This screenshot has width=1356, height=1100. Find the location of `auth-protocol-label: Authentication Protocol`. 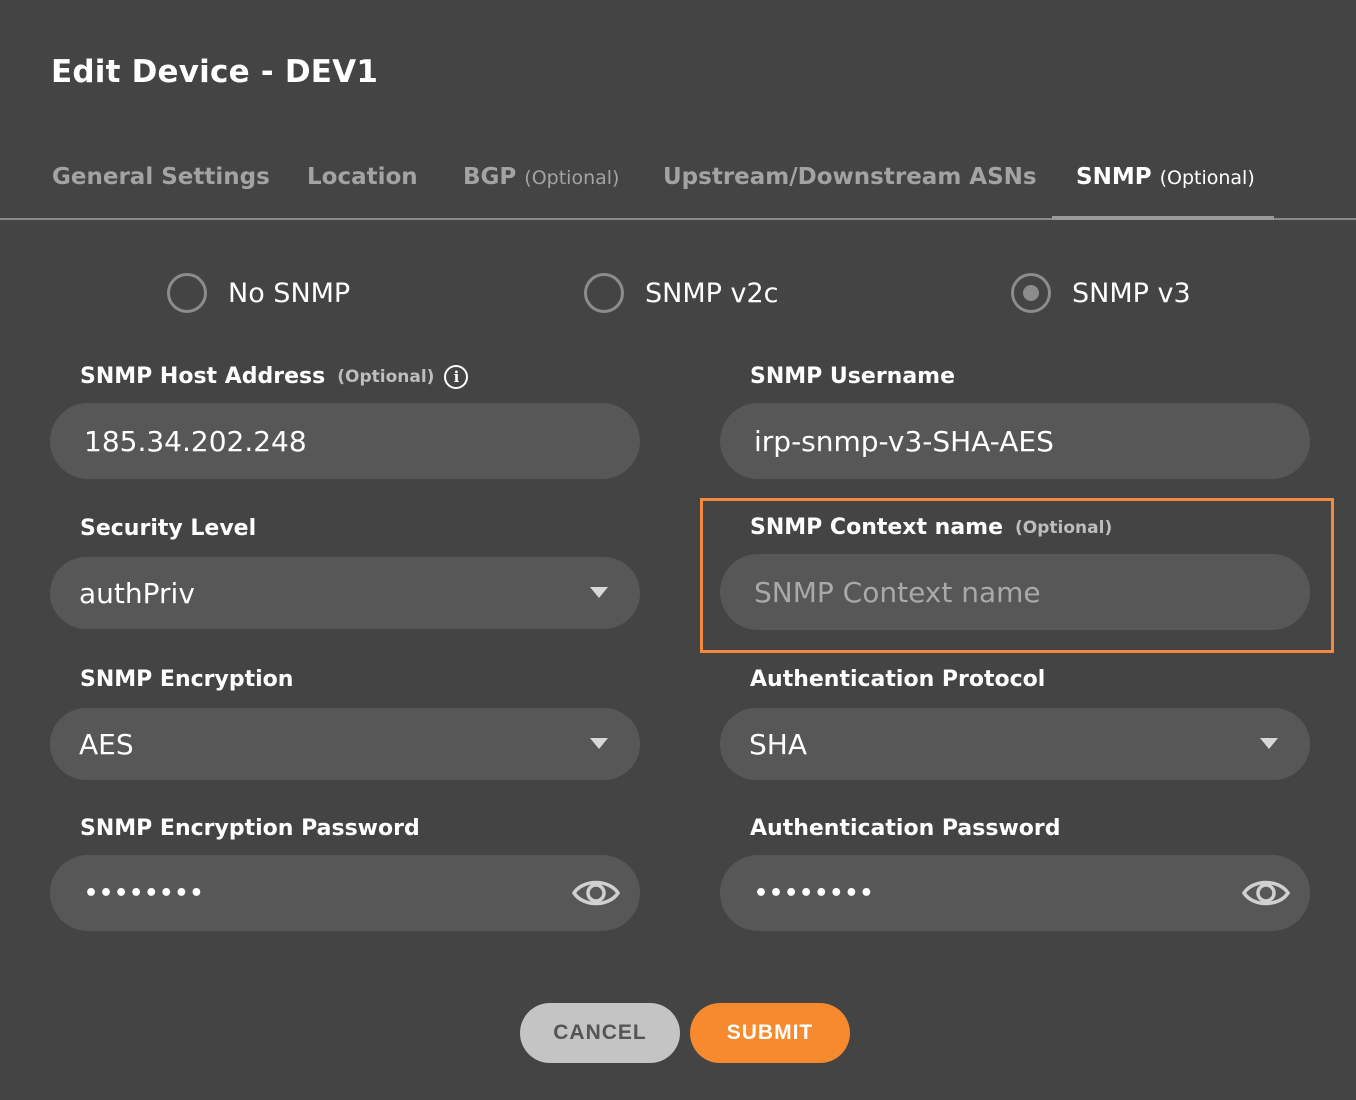

auth-protocol-label: Authentication Protocol is located at coordinates (898, 679).